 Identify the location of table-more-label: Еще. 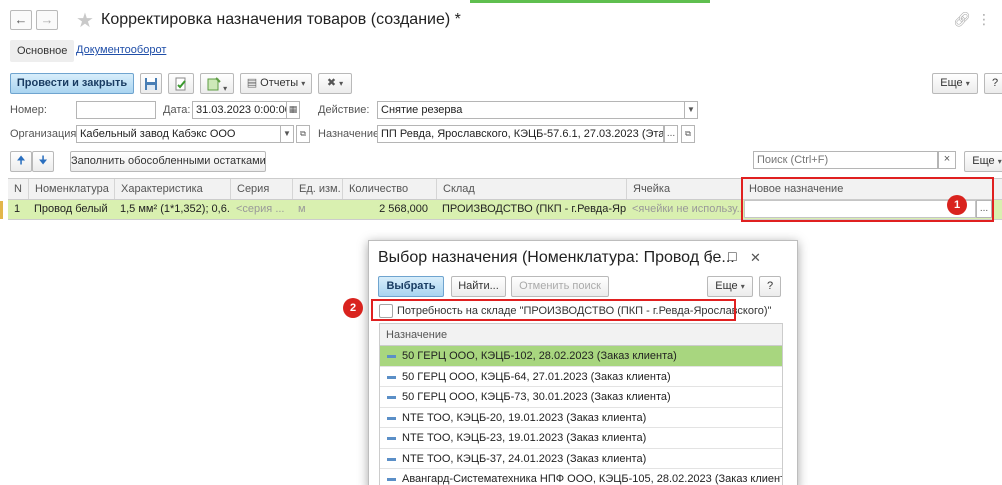
(983, 161).